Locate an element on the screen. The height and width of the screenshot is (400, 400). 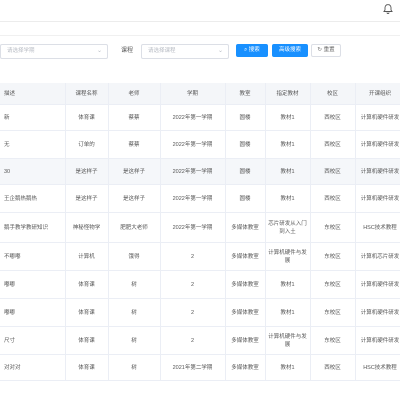
search-icon: ⌕ is located at coordinates (246, 50).